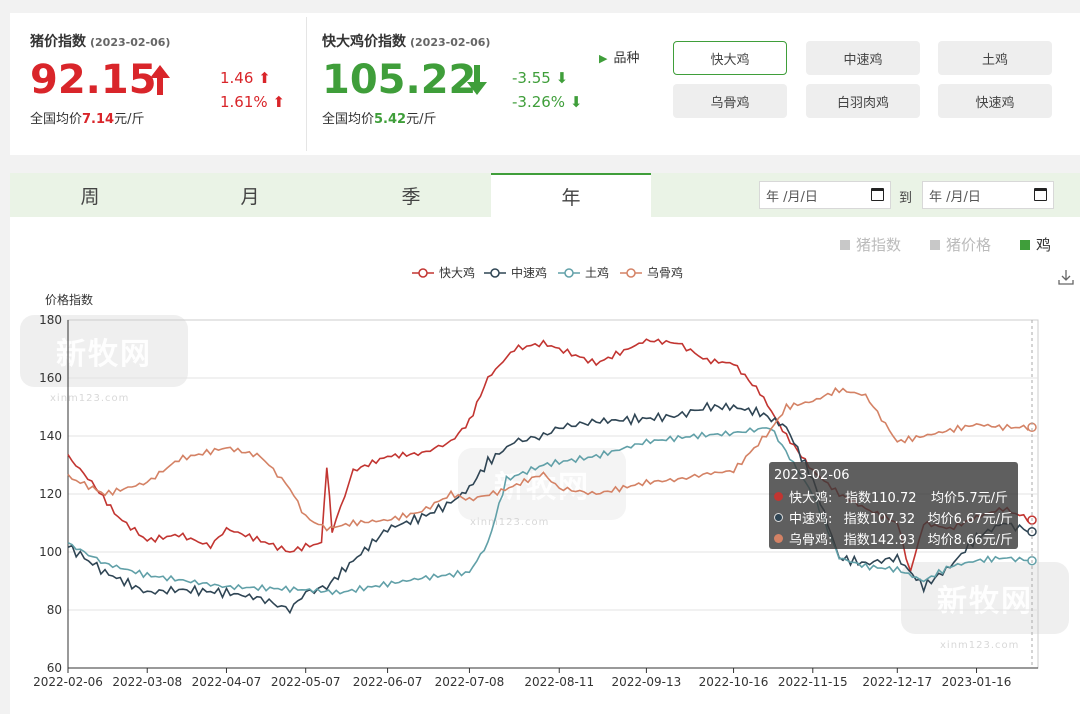 The image size is (1080, 714). Describe the element at coordinates (54, 610) in the screenshot. I see `y-tick-label: 80` at that location.